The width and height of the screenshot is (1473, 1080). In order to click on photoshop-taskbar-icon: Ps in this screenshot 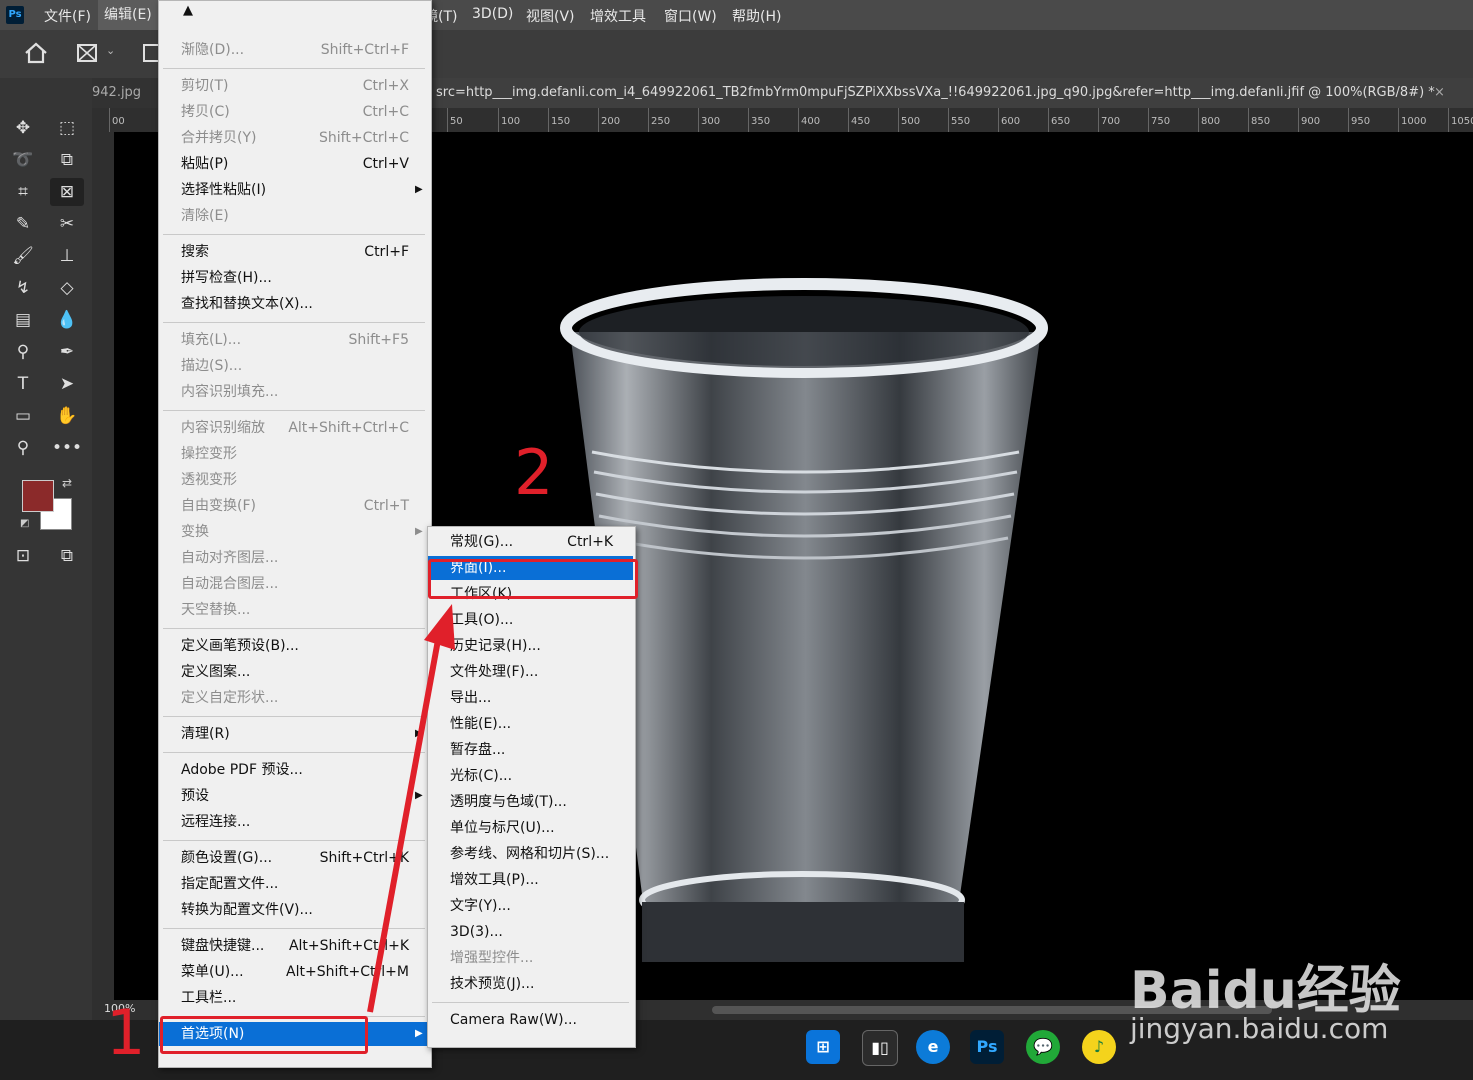, I will do `click(987, 1047)`.